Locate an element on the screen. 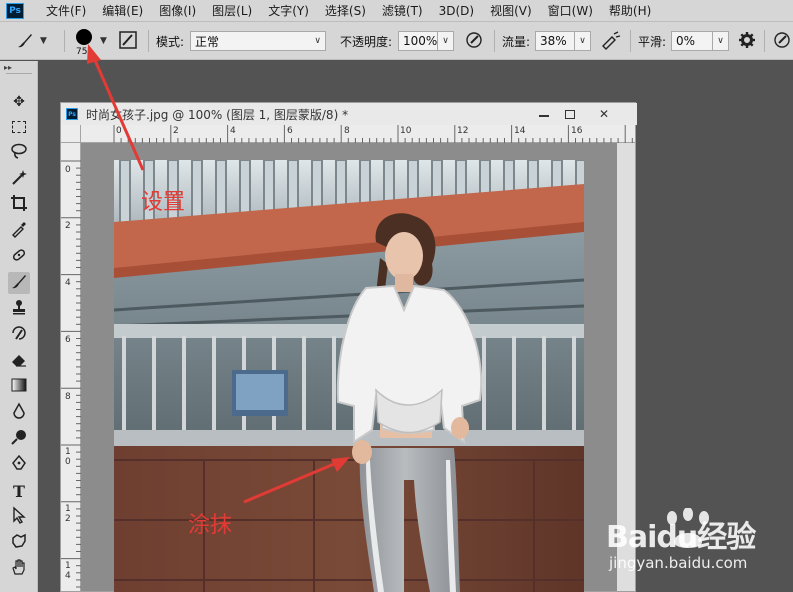  watermark-site: jingyan.baidu.com is located at coordinates (678, 563).